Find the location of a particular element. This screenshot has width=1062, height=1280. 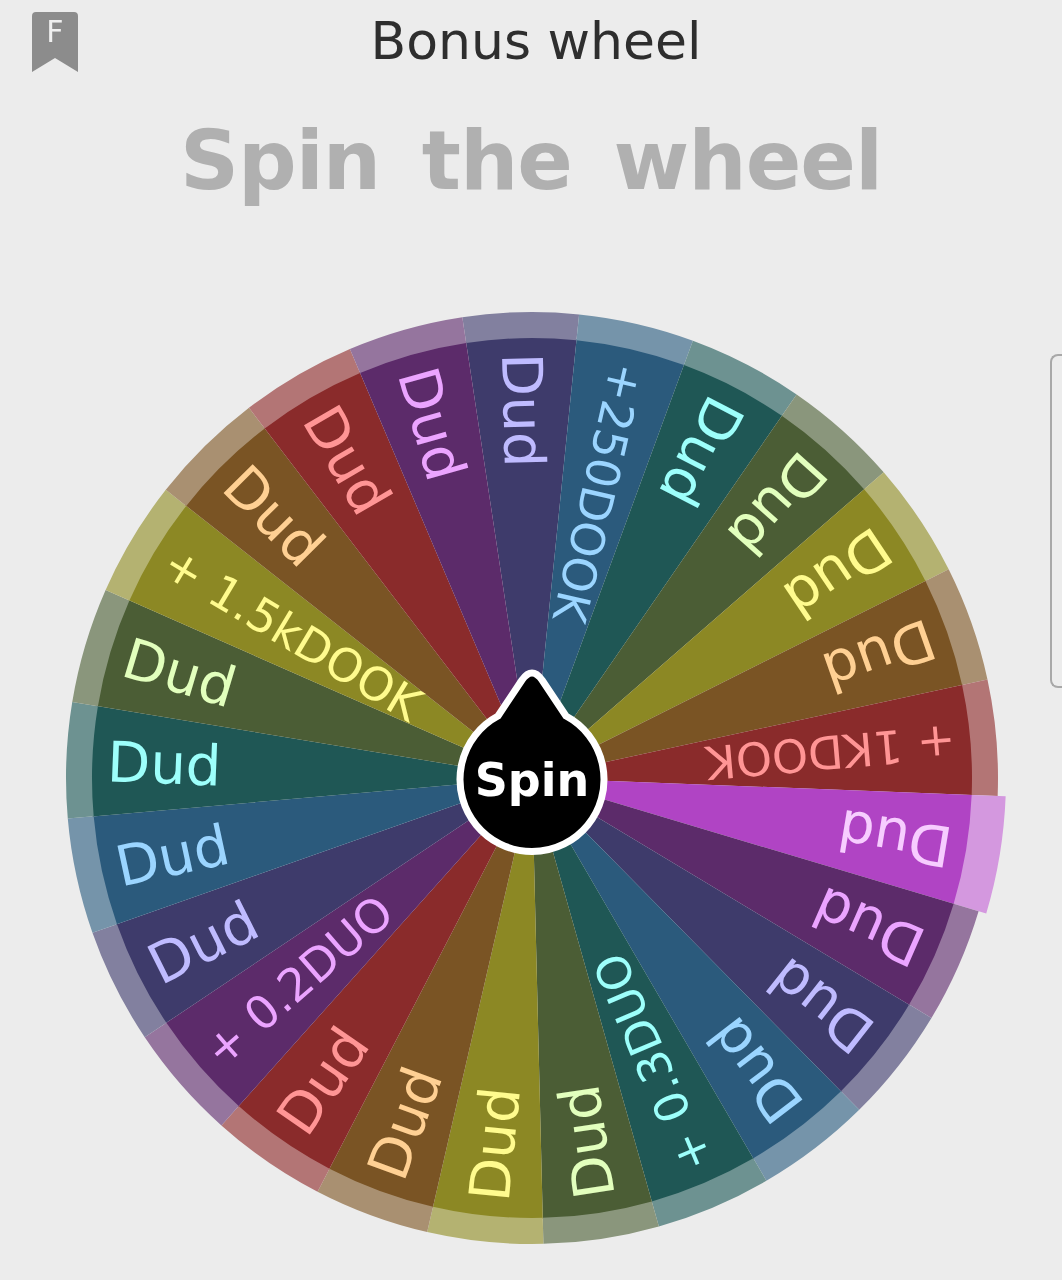

spin-button: Spin is located at coordinates (532, 762).